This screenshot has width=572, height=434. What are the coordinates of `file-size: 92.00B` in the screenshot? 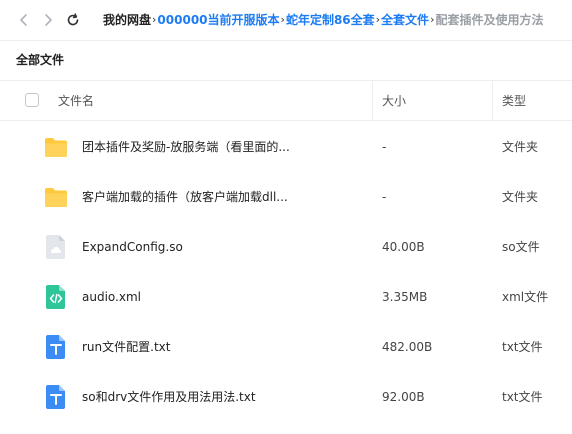 It's located at (403, 397).